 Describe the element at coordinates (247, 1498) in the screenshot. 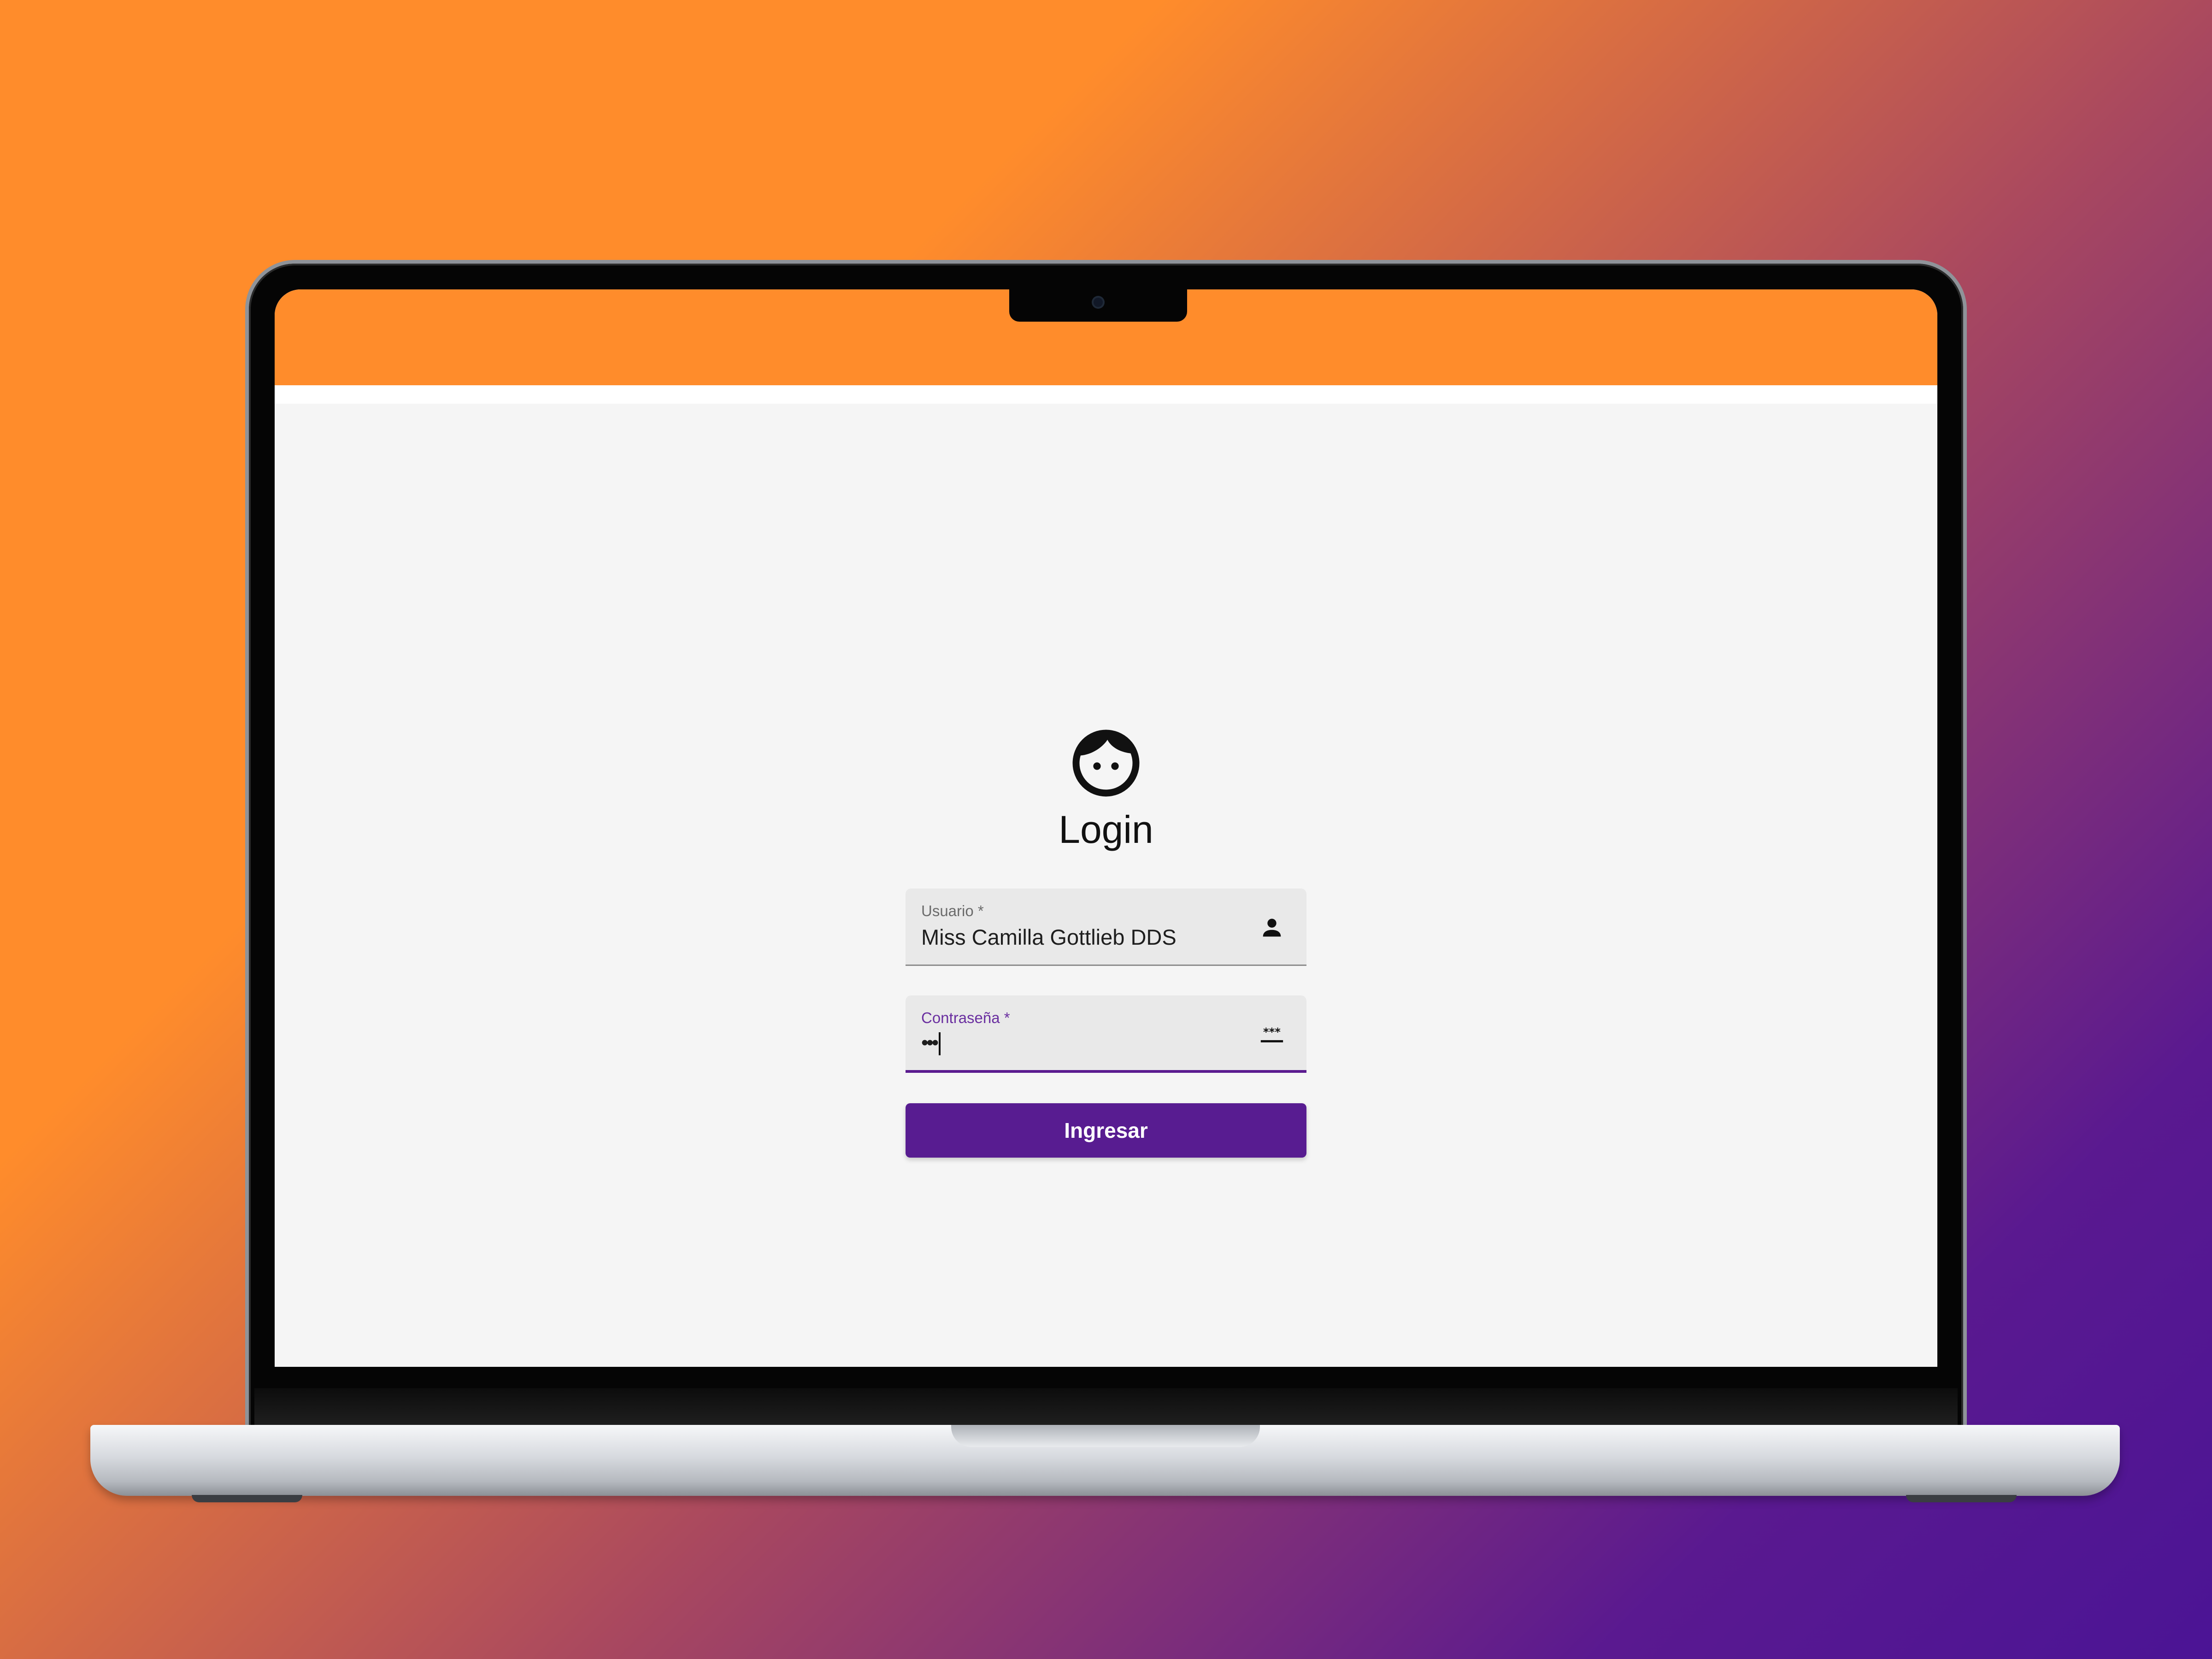

I see `laptop-foot-left` at that location.